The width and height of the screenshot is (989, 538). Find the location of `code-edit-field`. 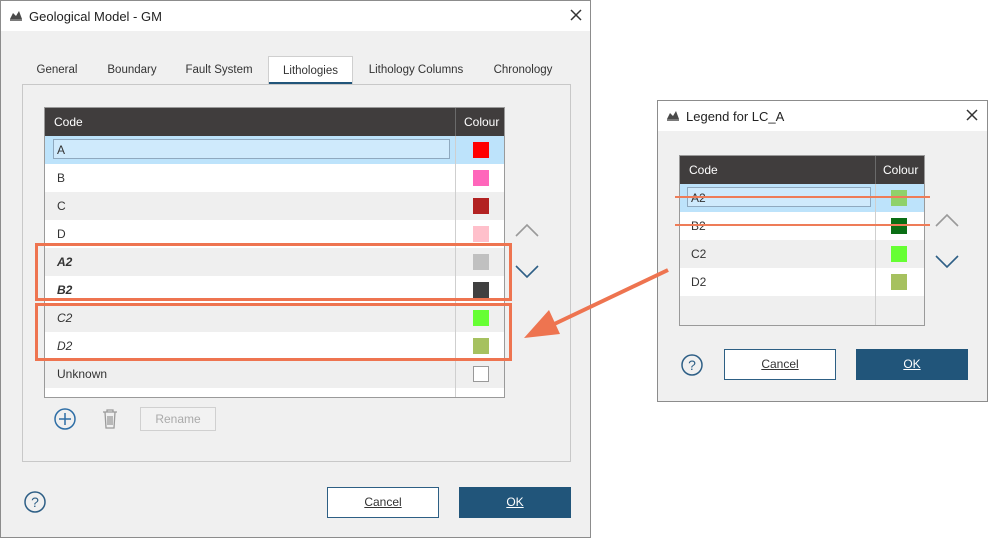

code-edit-field is located at coordinates (251, 149).